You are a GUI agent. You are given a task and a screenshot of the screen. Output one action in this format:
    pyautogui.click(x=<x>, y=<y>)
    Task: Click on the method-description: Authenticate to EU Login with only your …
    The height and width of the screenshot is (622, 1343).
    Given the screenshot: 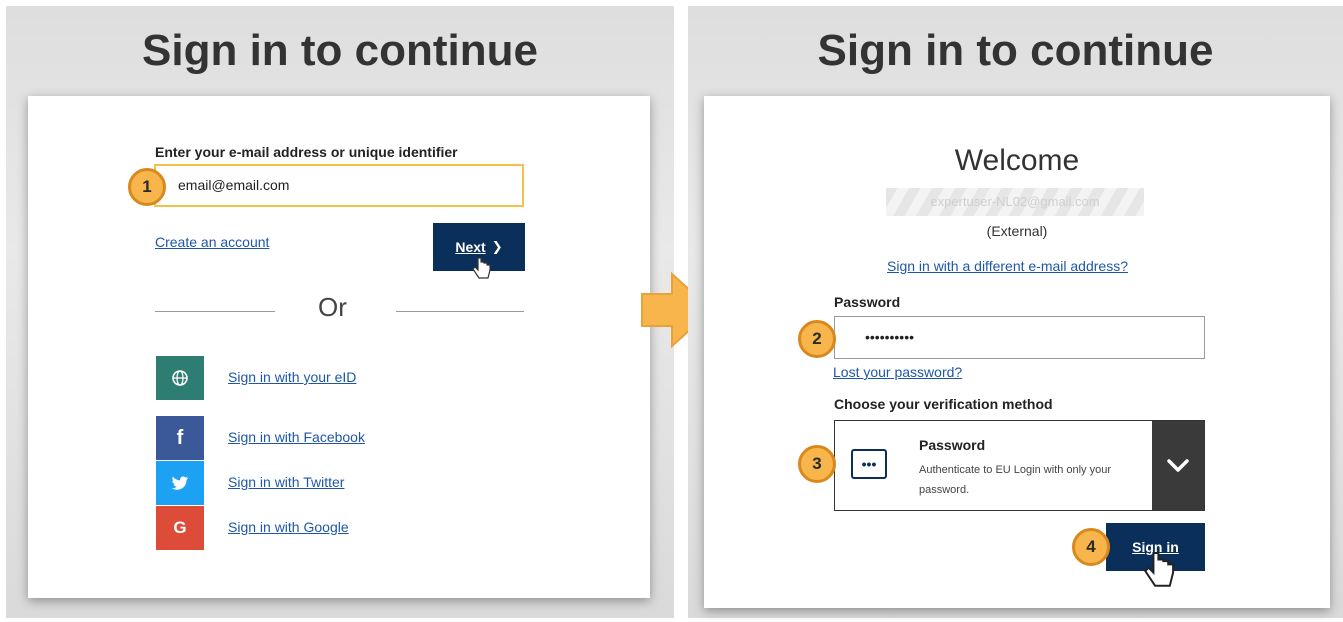 What is the action you would take?
    pyautogui.click(x=1015, y=480)
    